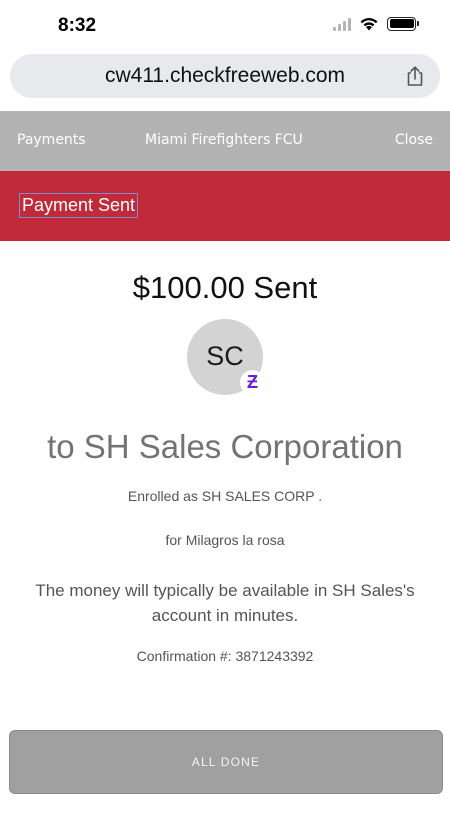 The image size is (450, 822). Describe the element at coordinates (225, 540) in the screenshot. I see `payment-for: for Milagros la rosa` at that location.